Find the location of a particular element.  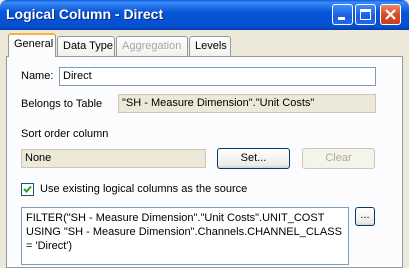

belongs-to-table-label: Belongs to Table is located at coordinates (62, 104).